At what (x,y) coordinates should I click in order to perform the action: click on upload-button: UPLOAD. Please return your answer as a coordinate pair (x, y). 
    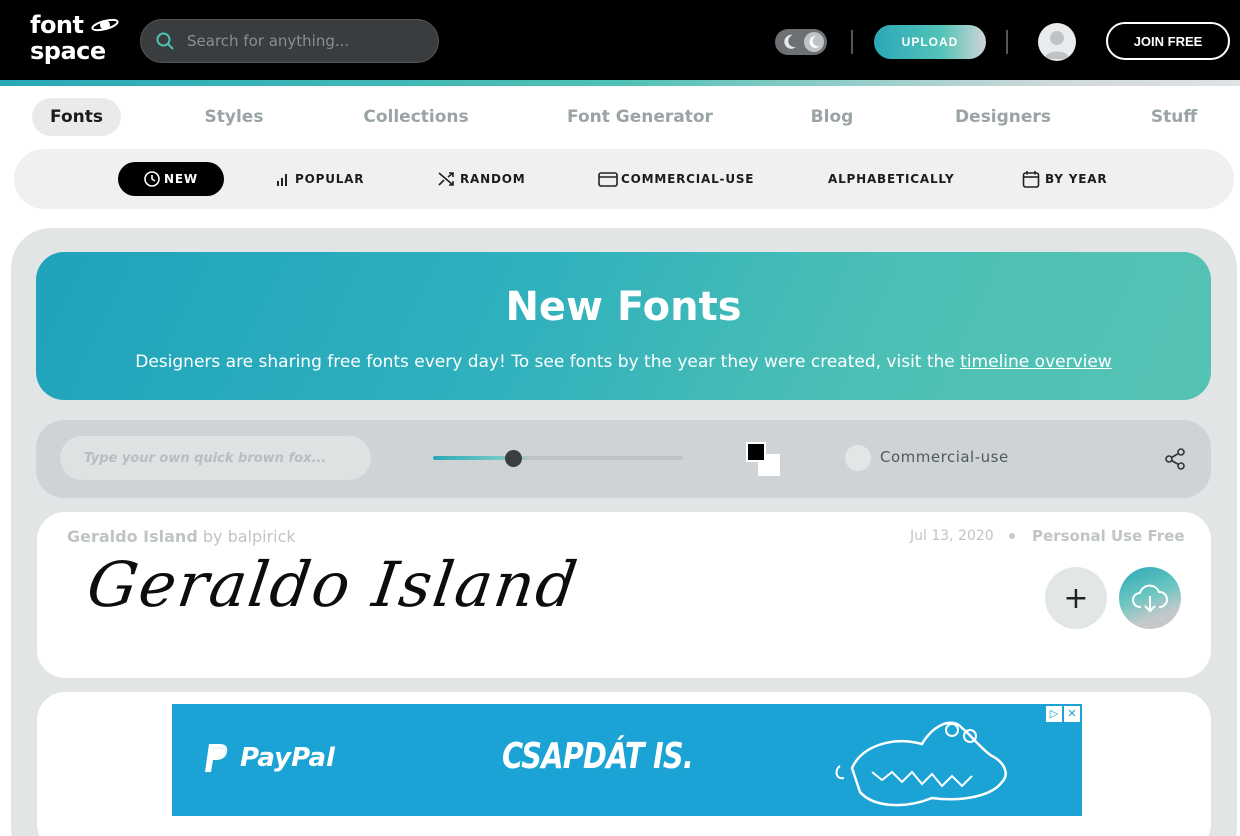
    Looking at the image, I should click on (930, 42).